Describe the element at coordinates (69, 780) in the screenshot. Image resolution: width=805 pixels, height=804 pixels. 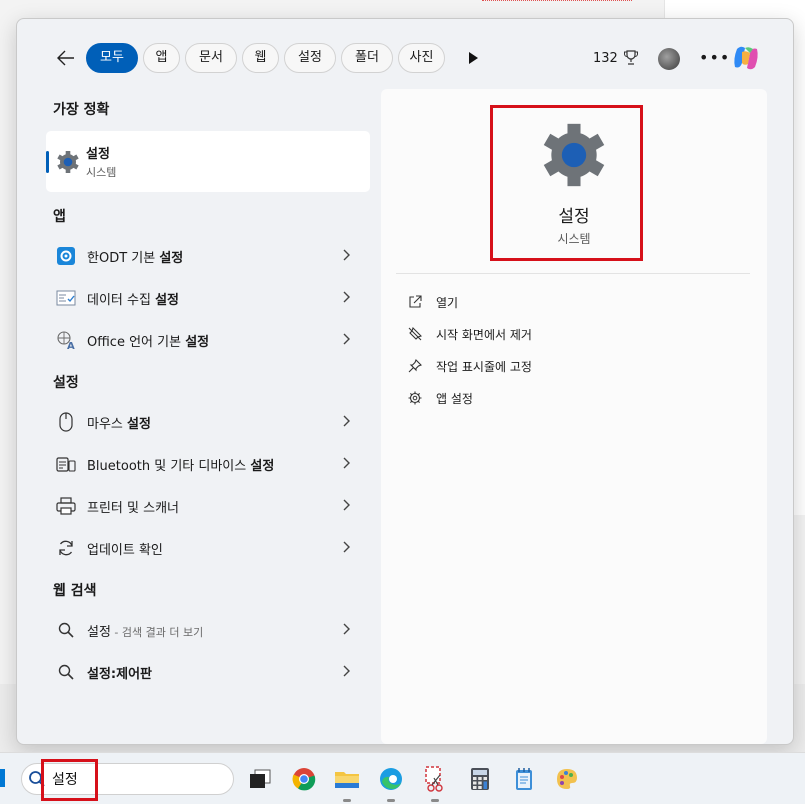
I see `search-highlight-box` at that location.